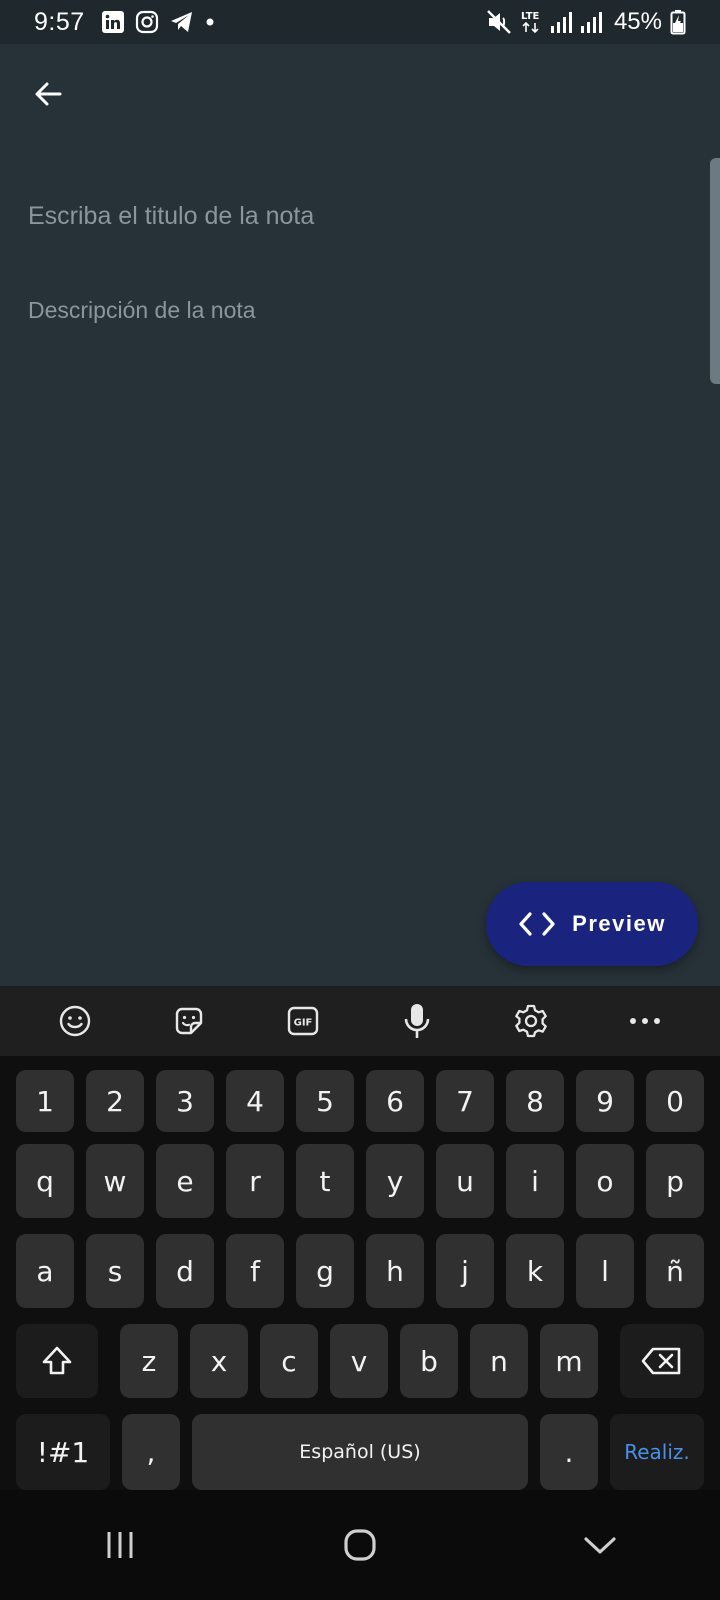  I want to click on key-v: v, so click(359, 1361).